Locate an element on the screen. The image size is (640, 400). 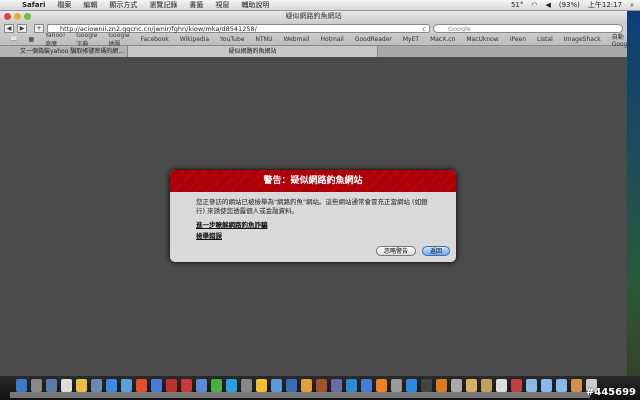
menu-view: 顯示方式 is located at coordinates (123, 5).